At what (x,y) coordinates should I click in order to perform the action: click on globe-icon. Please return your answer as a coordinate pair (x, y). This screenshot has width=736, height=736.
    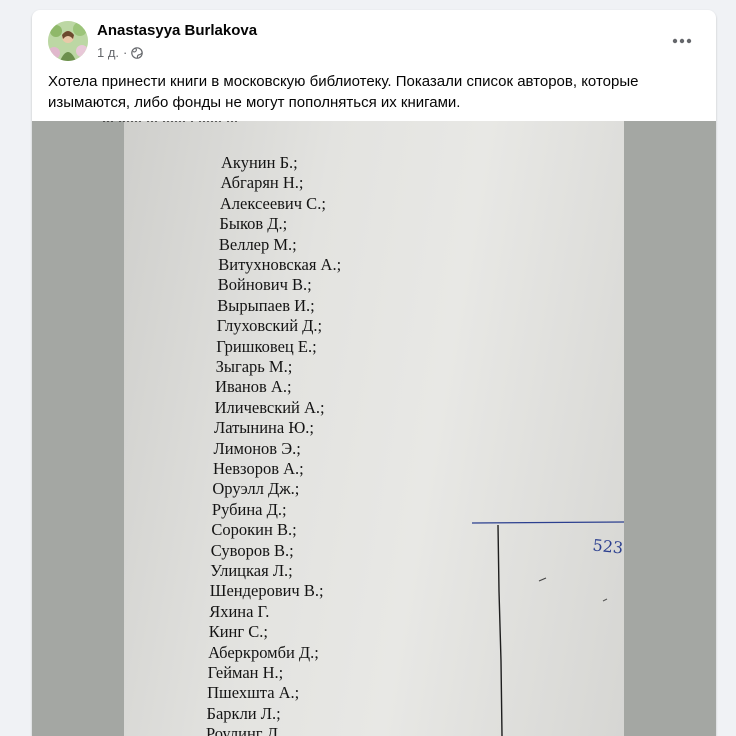
    Looking at the image, I should click on (137, 52).